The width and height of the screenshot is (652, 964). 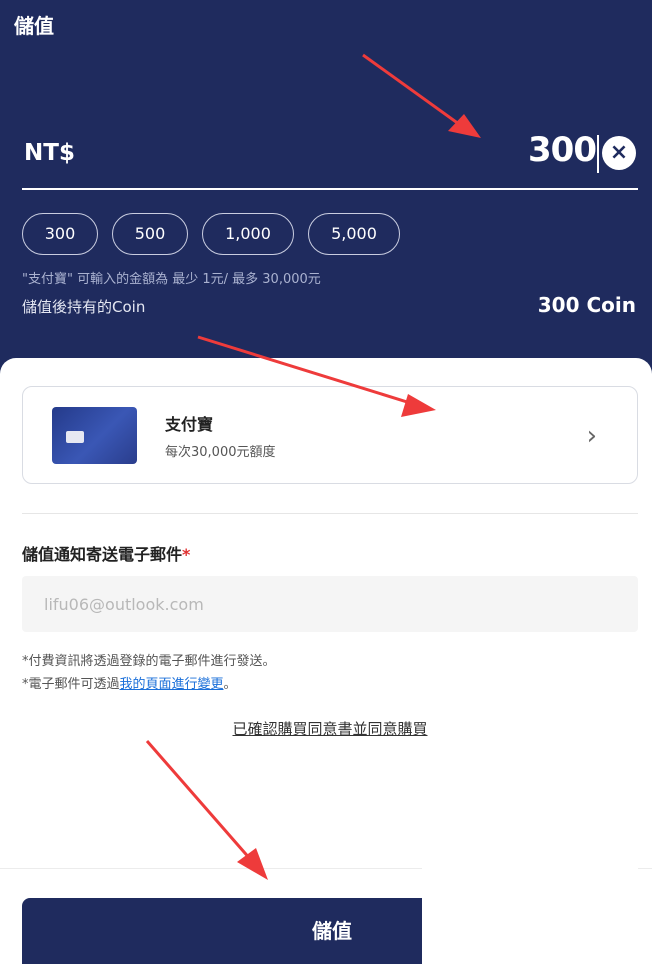 What do you see at coordinates (94, 435) in the screenshot?
I see `credit-card-icon` at bounding box center [94, 435].